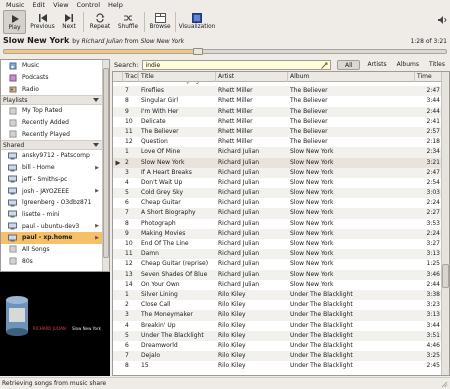  What do you see at coordinates (52, 191) in the screenshot?
I see `shared-item: josh - JAYOZEEE ▶` at bounding box center [52, 191].